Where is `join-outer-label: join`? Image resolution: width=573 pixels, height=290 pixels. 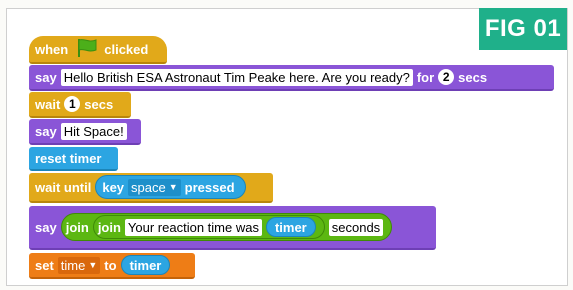 join-outer-label: join is located at coordinates (77, 227).